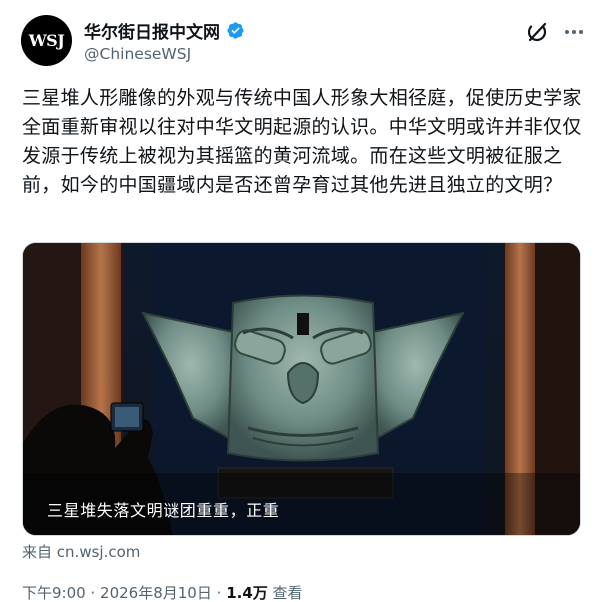 This screenshot has height=602, width=601. Describe the element at coordinates (235, 30) in the screenshot. I see `verified-badge-icon` at that location.